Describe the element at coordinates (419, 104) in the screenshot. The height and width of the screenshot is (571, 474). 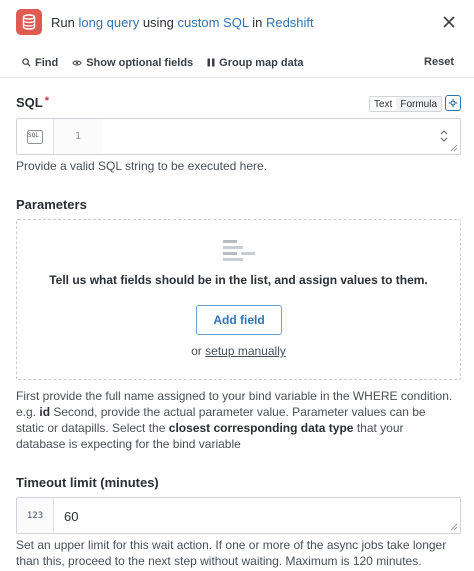
I see `mode-formula-option: Formula` at that location.